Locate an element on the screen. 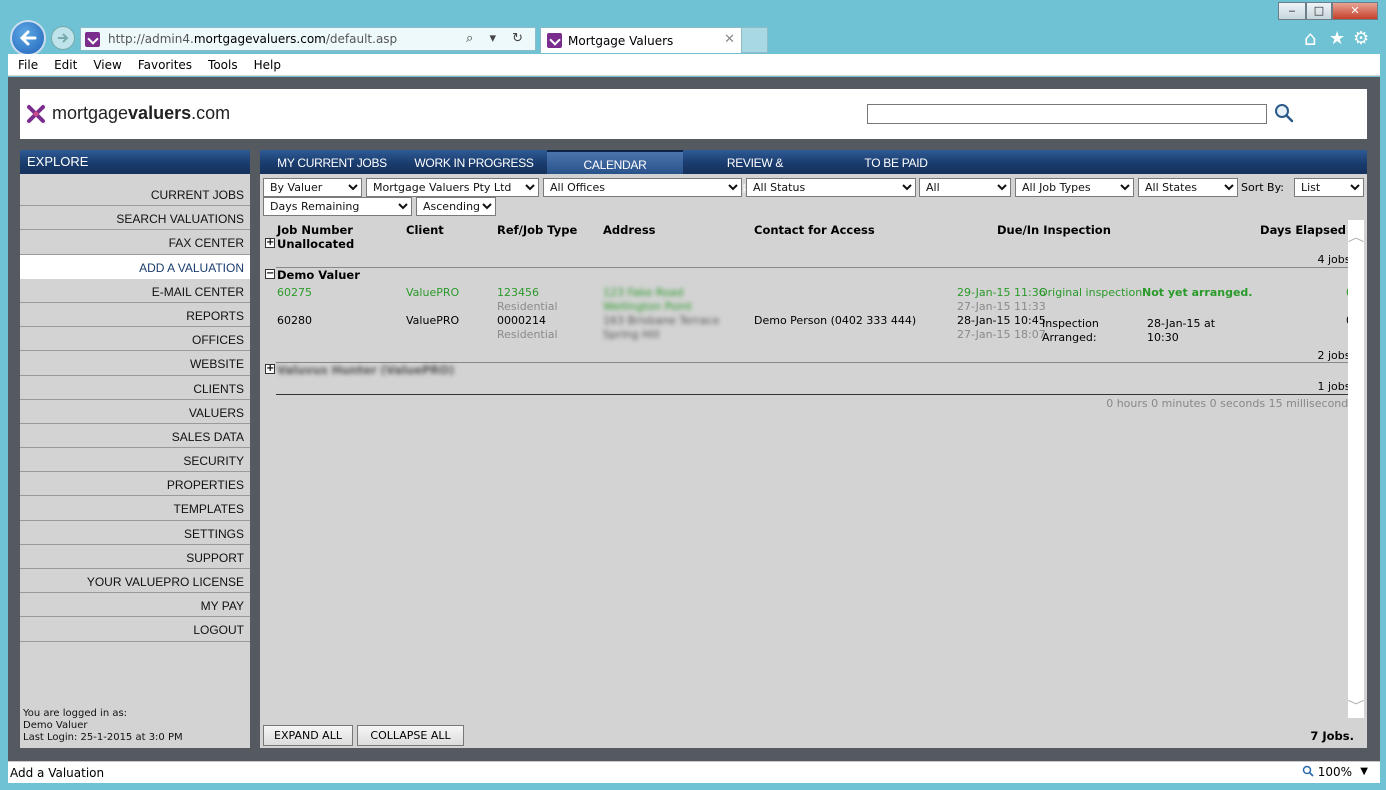 The height and width of the screenshot is (790, 1386). group-demo-valuer: Demo Valuer is located at coordinates (318, 275).